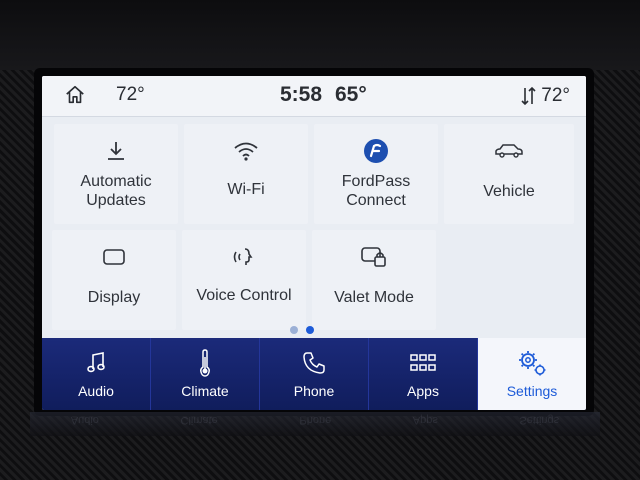  I want to click on reflection-text: Apps, so click(425, 420).